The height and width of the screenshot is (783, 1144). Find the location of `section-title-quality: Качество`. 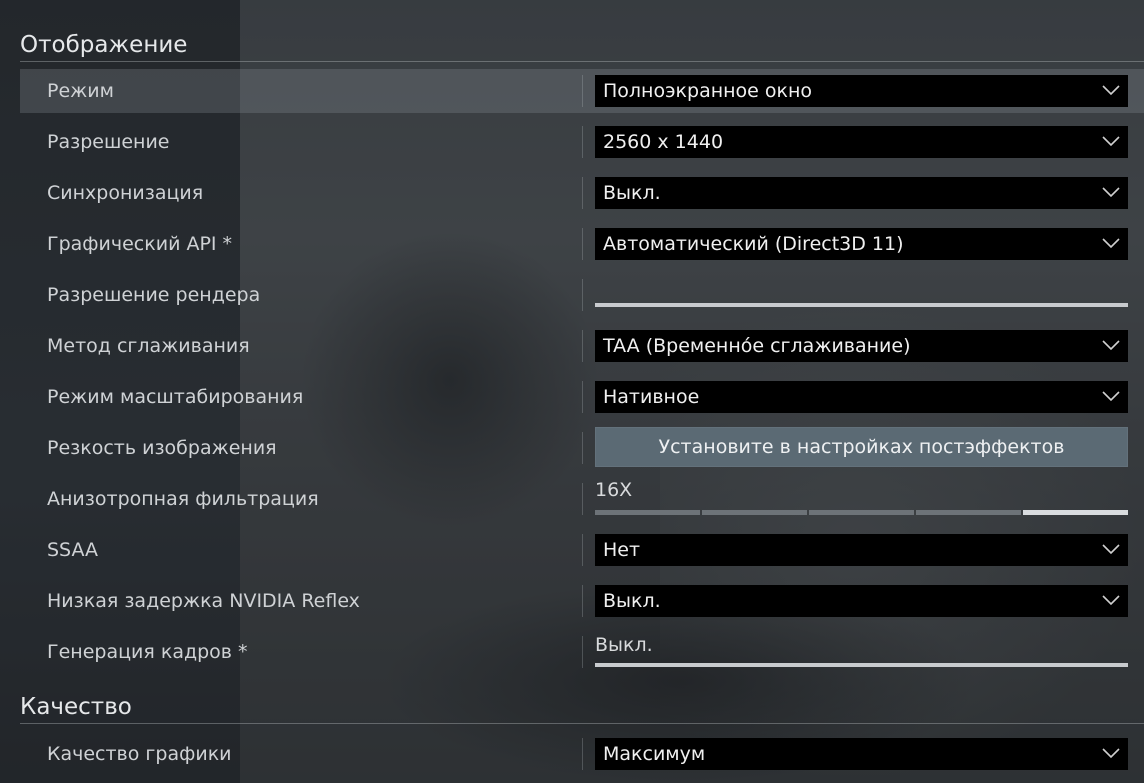

section-title-quality: Качество is located at coordinates (582, 708).